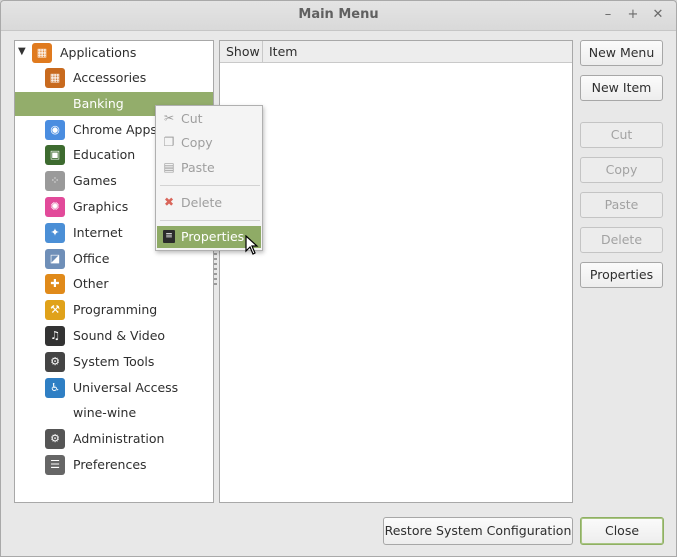 The width and height of the screenshot is (677, 557). Describe the element at coordinates (101, 206) in the screenshot. I see `tree-item-label: Graphics` at that location.